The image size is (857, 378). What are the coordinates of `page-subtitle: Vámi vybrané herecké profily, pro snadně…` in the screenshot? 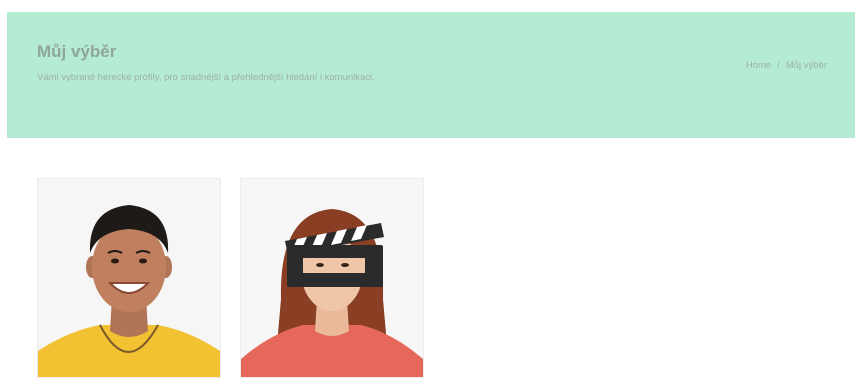 It's located at (206, 77).